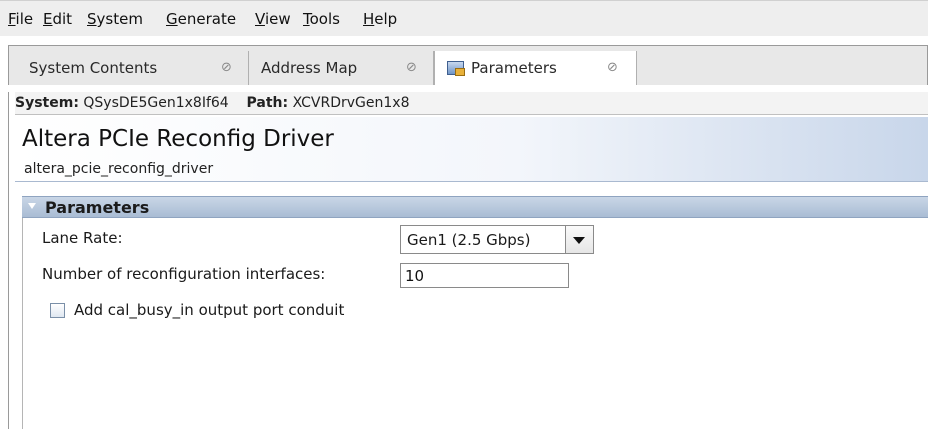 This screenshot has width=928, height=429. I want to click on tab-label: System Contents, so click(93, 68).